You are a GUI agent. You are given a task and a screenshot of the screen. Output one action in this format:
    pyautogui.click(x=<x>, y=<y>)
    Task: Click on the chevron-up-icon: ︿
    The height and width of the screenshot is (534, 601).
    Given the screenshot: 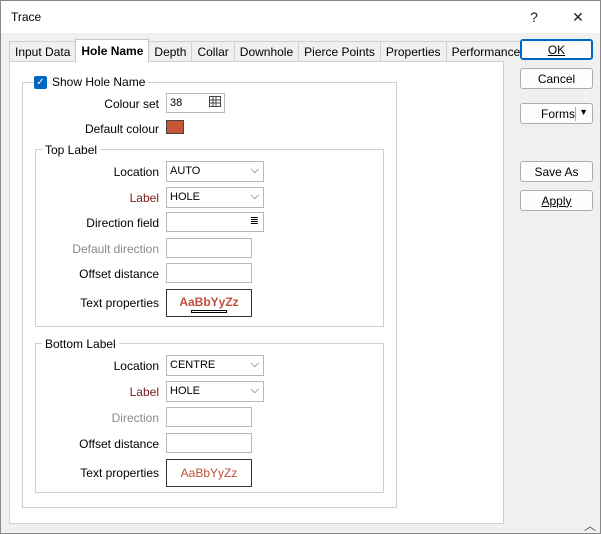 What is the action you would take?
    pyautogui.click(x=590, y=525)
    